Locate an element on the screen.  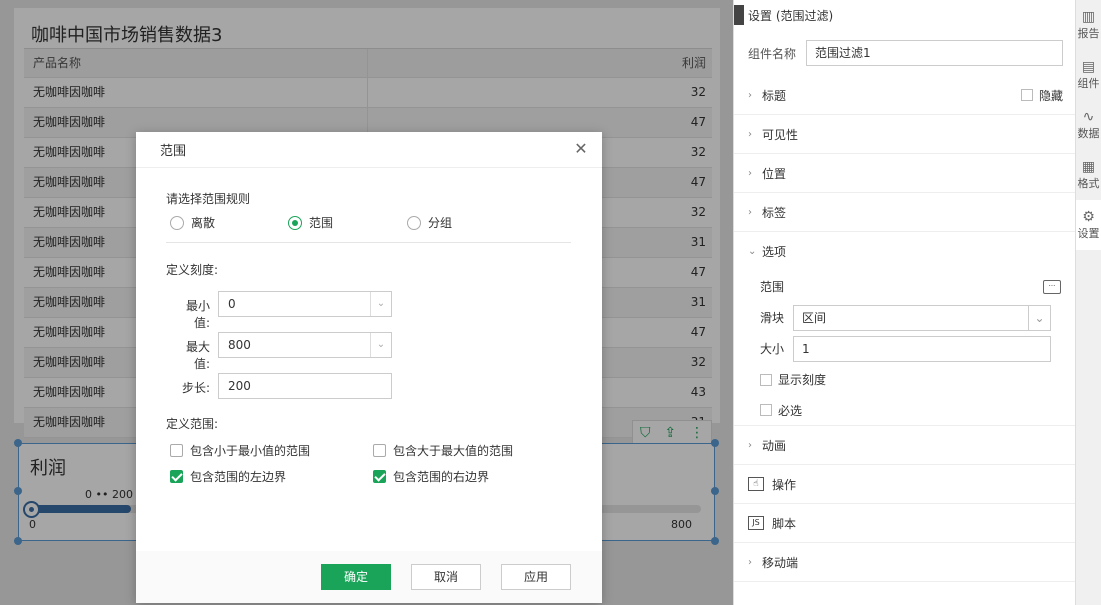
scale-label: 定义刻度: is located at coordinates (192, 270).